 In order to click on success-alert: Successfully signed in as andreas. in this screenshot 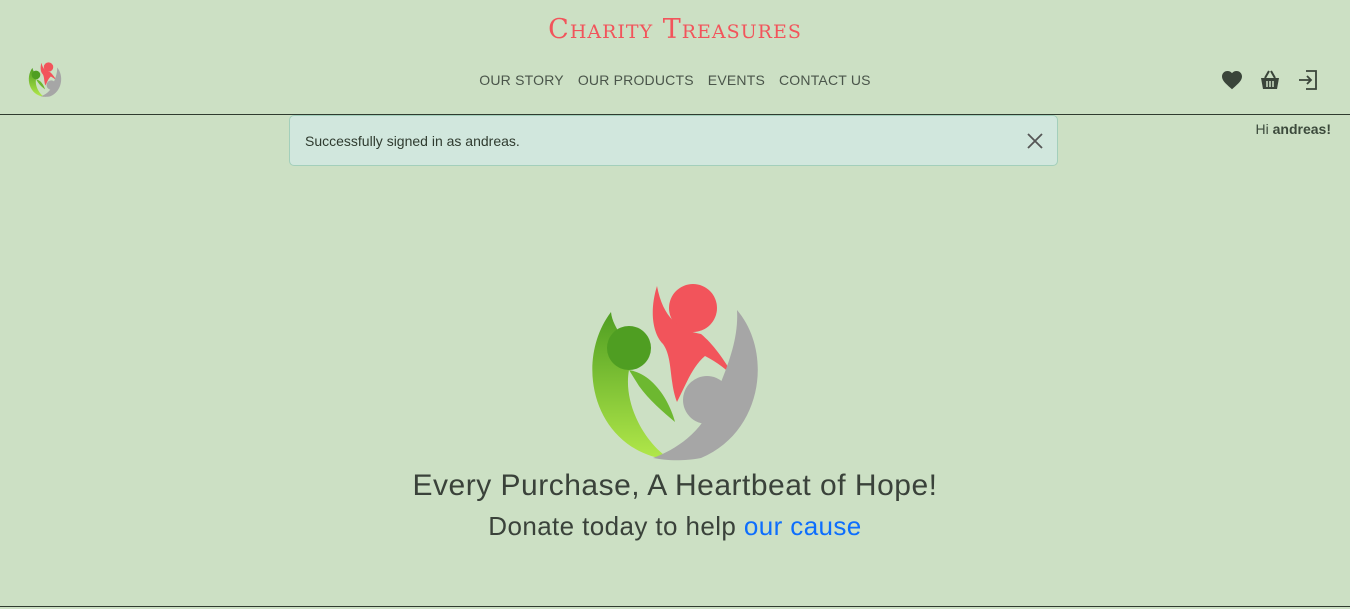, I will do `click(673, 140)`.